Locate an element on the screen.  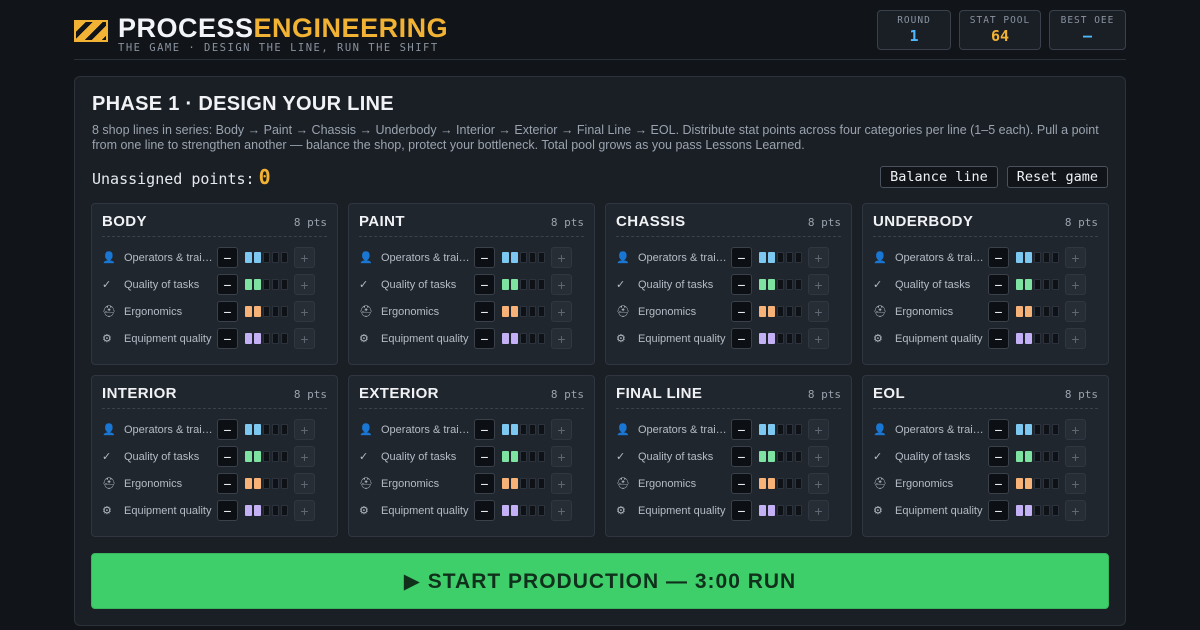
line-name: PAINT is located at coordinates (382, 221).